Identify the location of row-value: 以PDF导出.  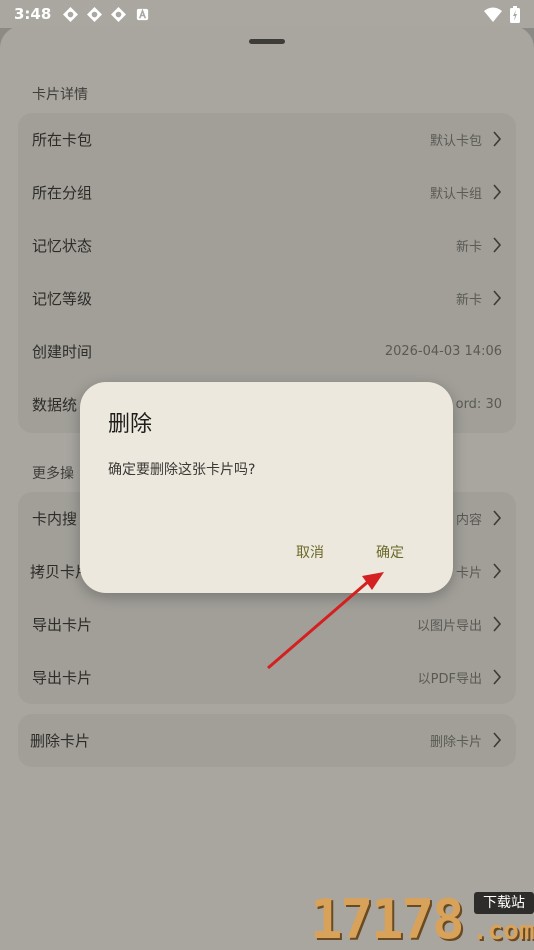
(449, 679).